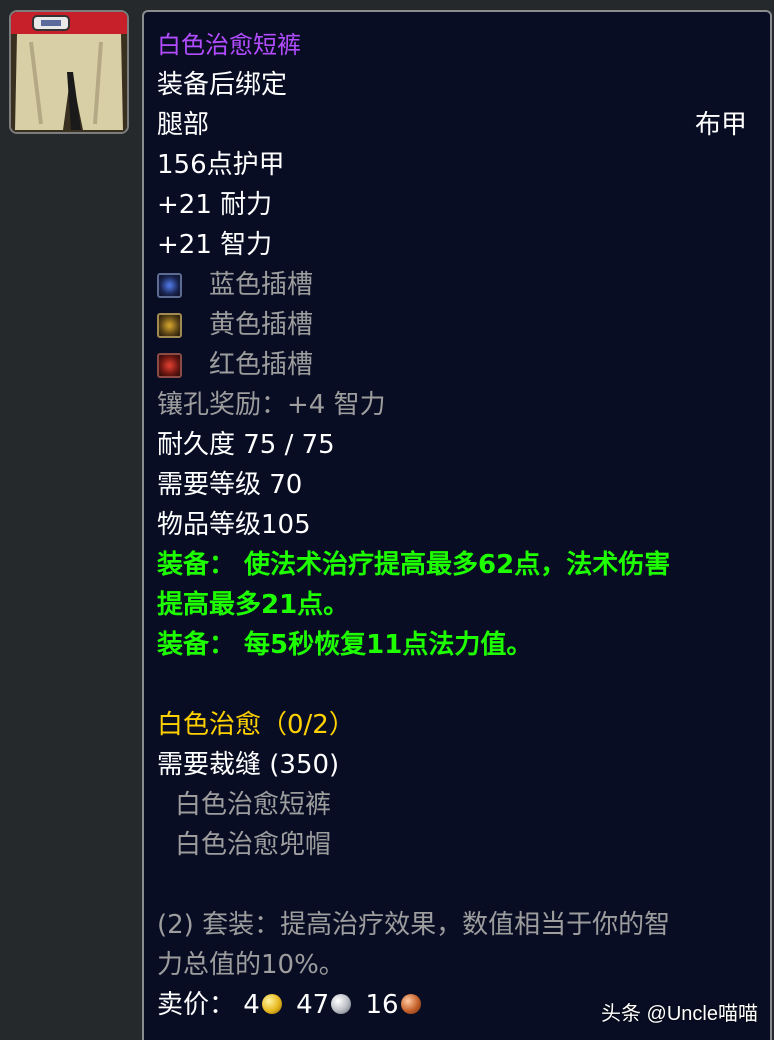 The width and height of the screenshot is (774, 1040). I want to click on silver-coin-icon, so click(341, 1004).